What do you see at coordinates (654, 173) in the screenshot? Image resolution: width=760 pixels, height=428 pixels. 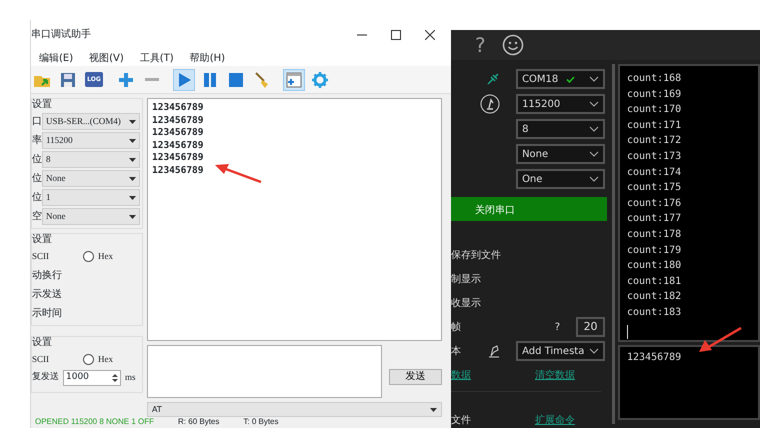 I see `output-line: count:174` at bounding box center [654, 173].